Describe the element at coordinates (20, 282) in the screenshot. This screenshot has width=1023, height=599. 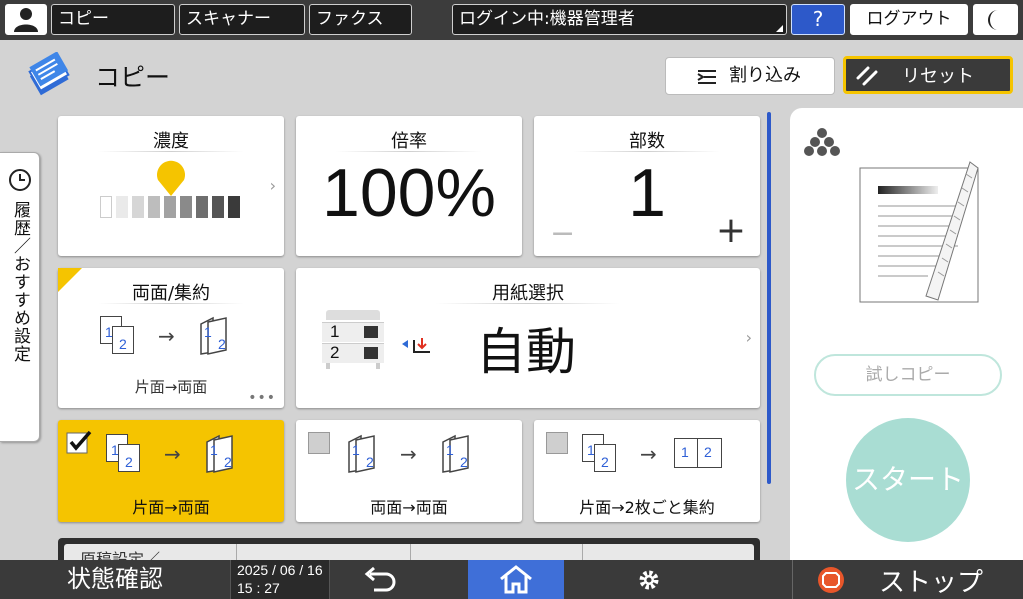
I see `history-tab-label: 履歴／おすすめ設定` at that location.